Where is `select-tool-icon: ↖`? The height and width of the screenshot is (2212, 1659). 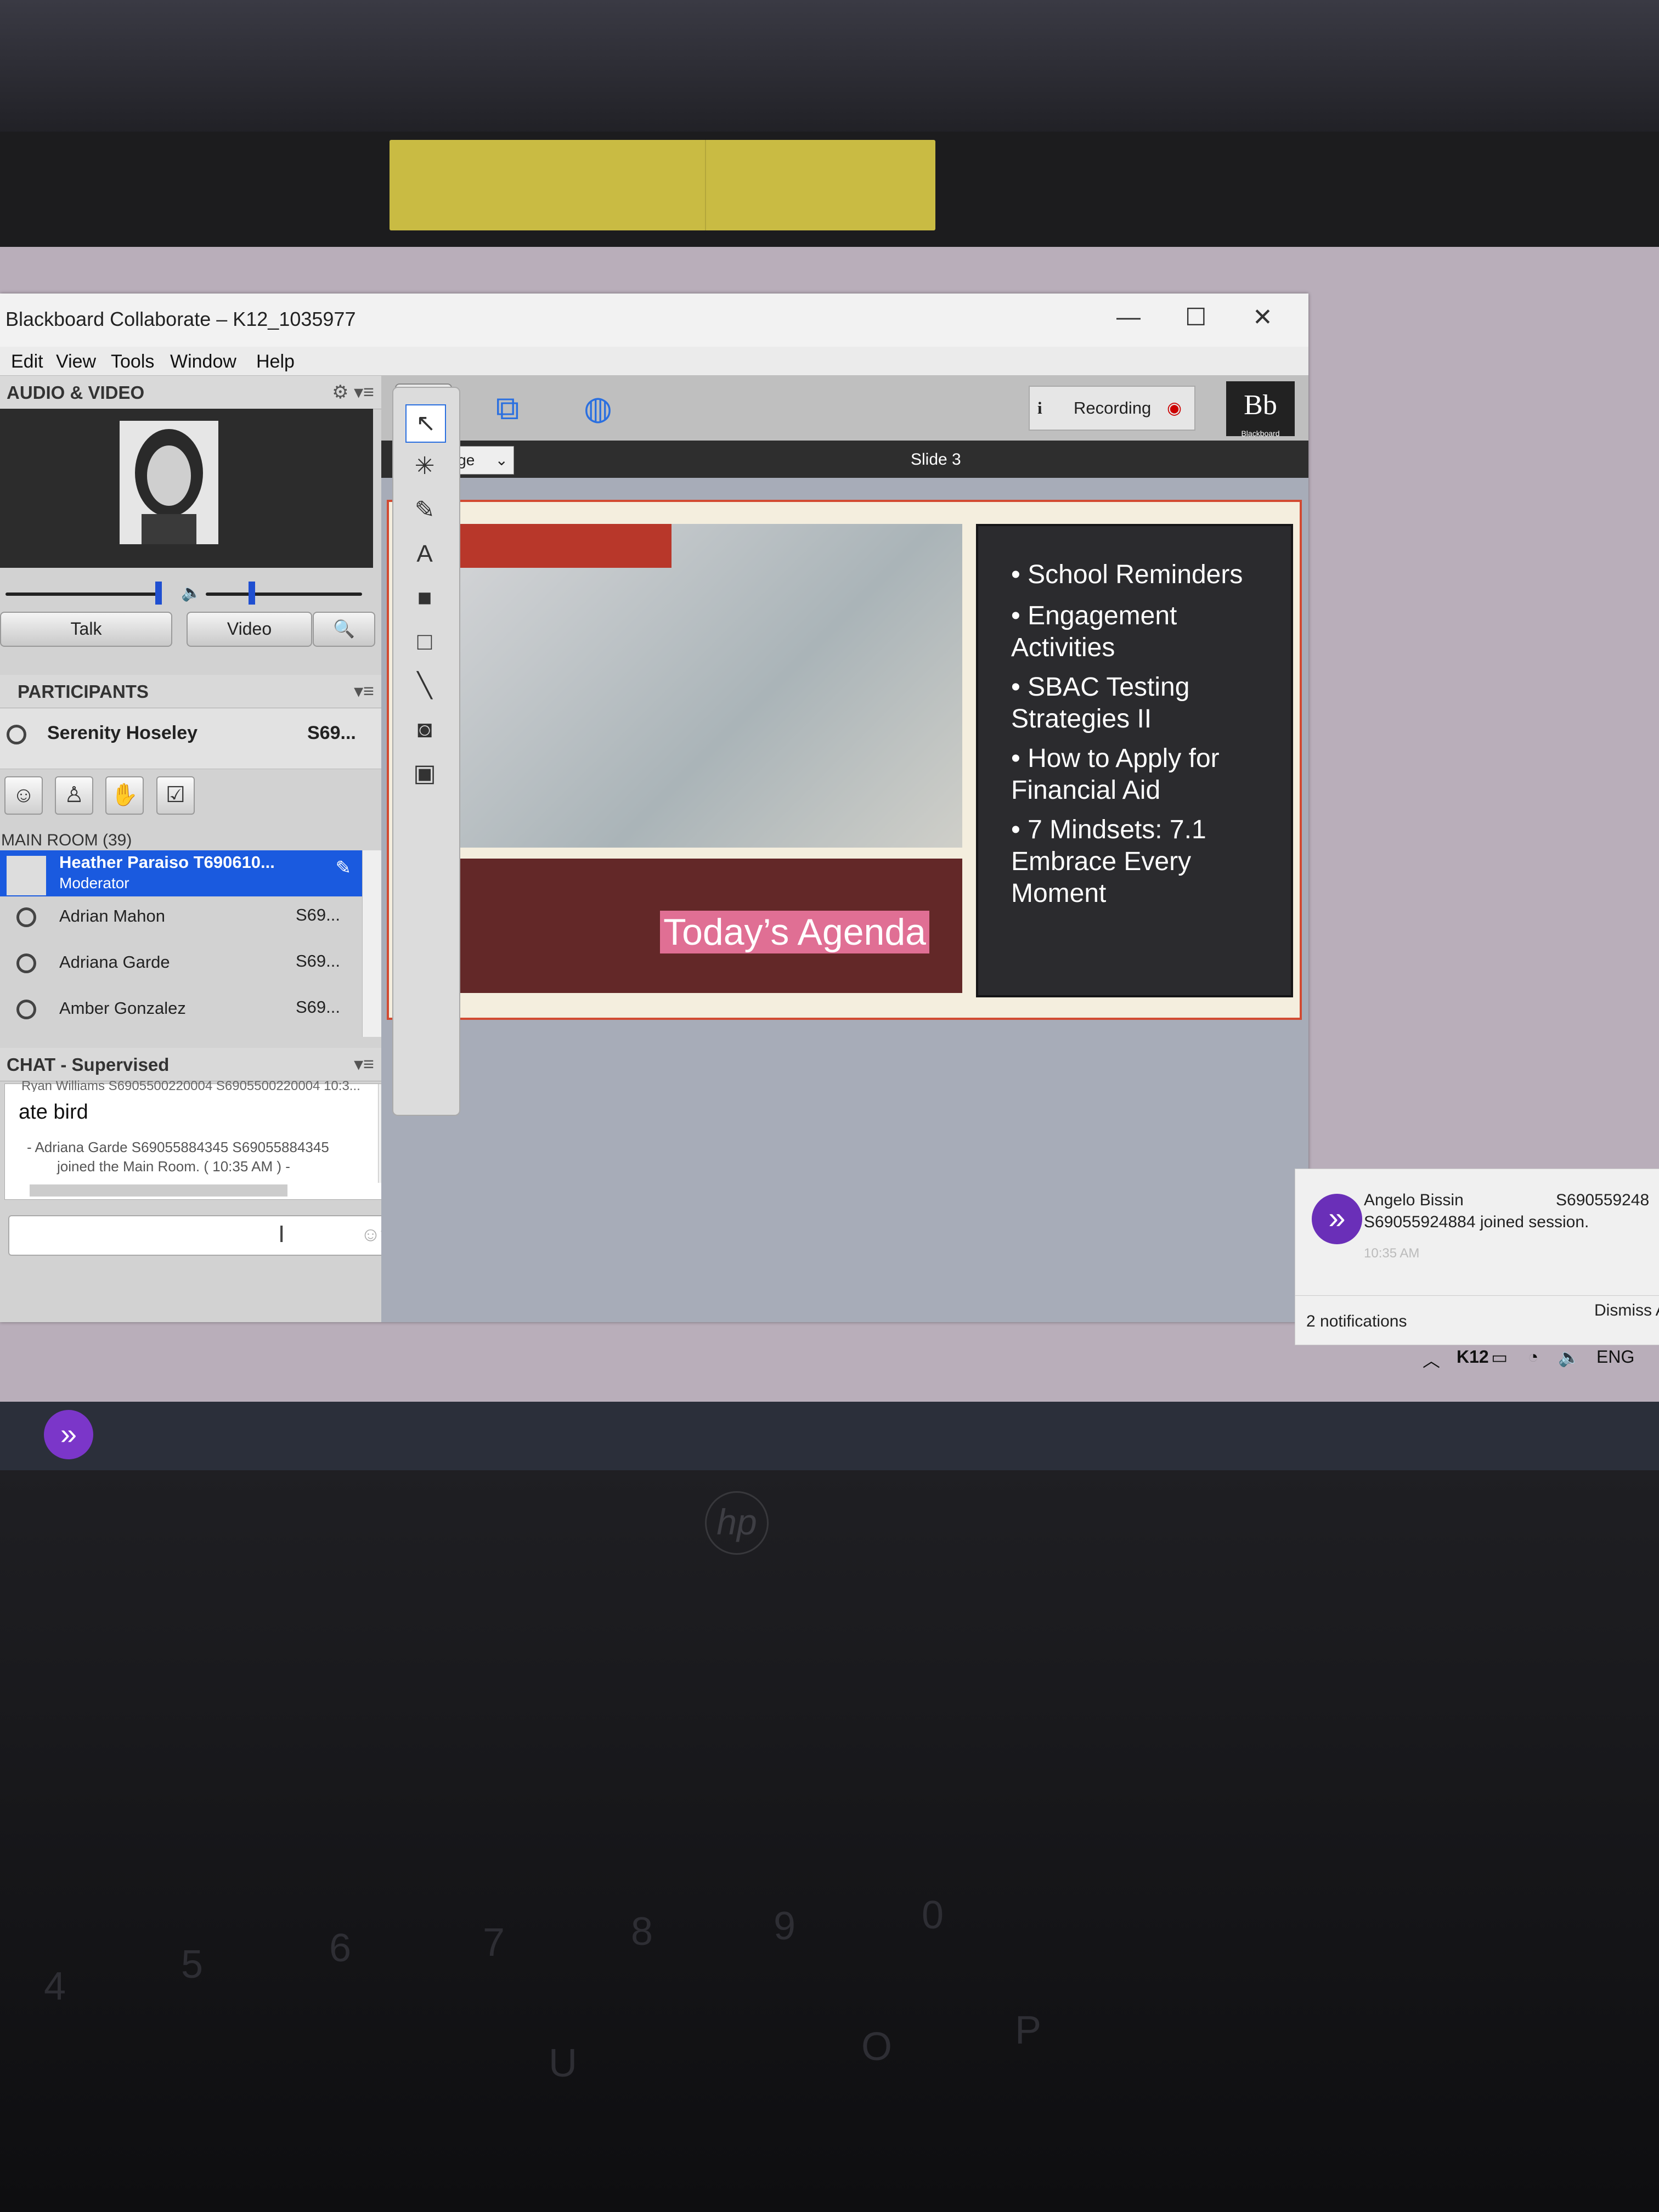
select-tool-icon: ↖ is located at coordinates (425, 423).